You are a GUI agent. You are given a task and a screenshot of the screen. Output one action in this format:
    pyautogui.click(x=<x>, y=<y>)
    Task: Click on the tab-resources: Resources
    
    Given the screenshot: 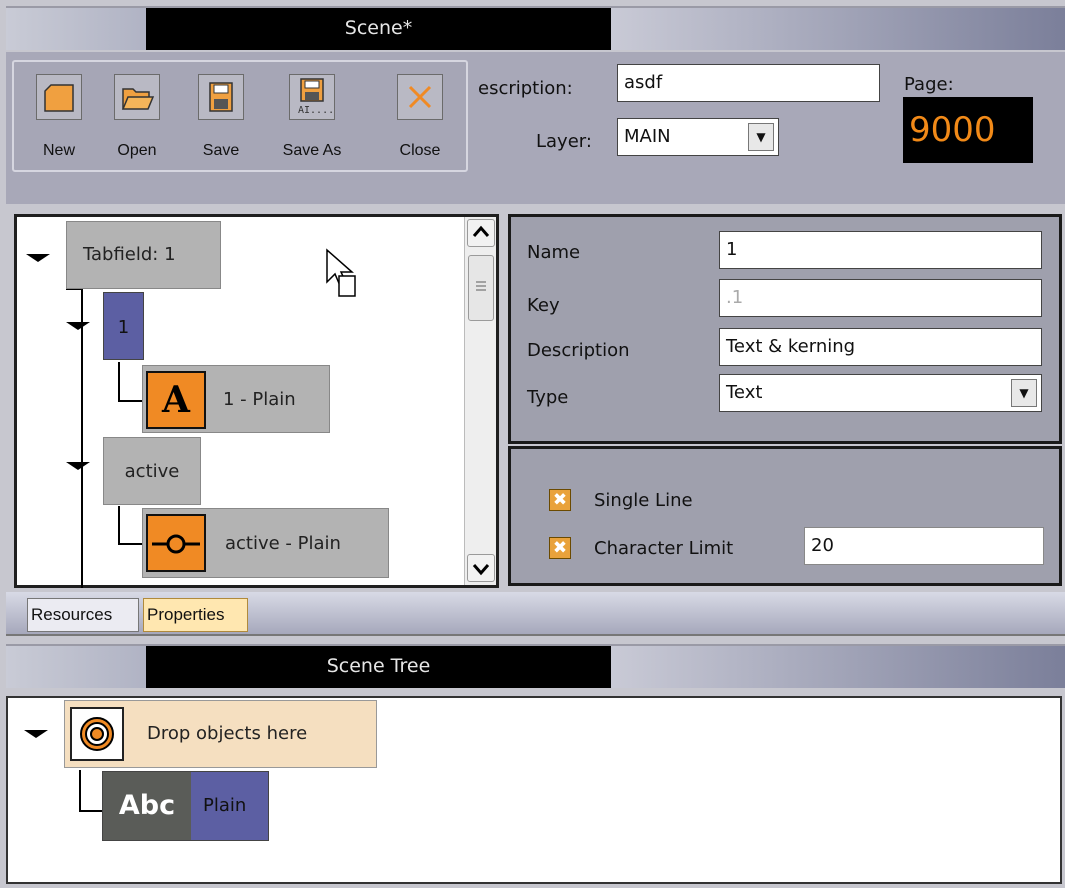 What is the action you would take?
    pyautogui.click(x=83, y=615)
    